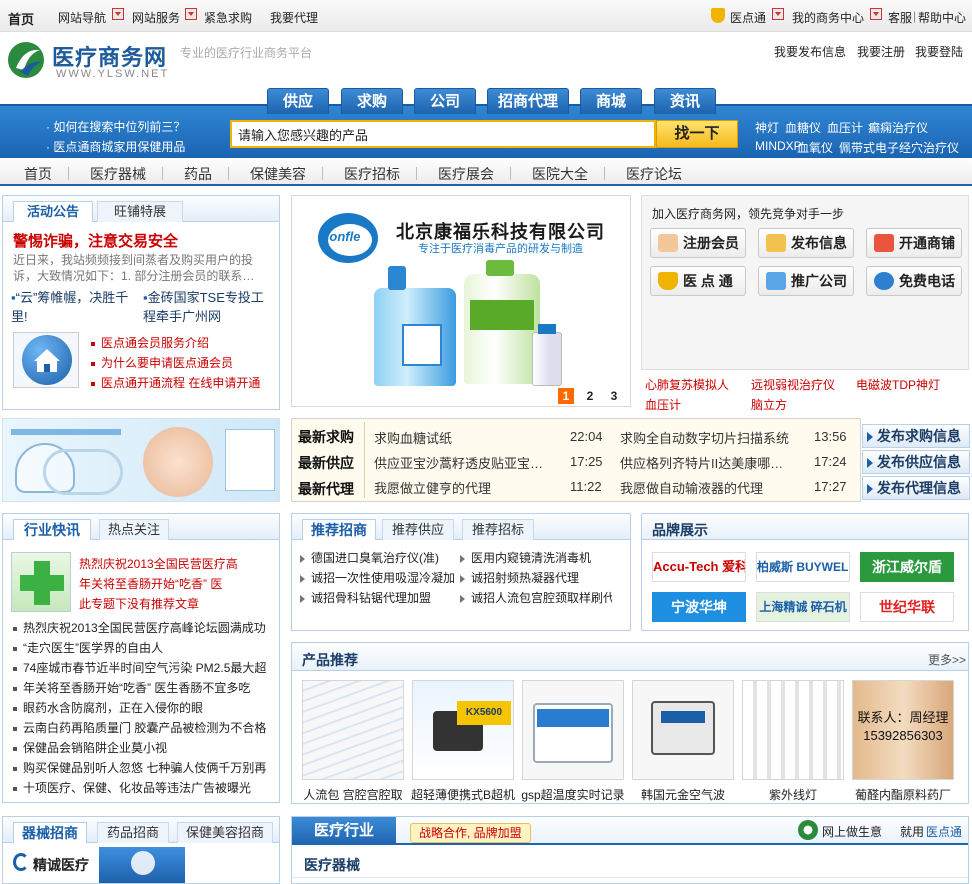 This screenshot has width=972, height=884. What do you see at coordinates (344, 831) in the screenshot?
I see `tab-medical-industry: 医疗行业` at bounding box center [344, 831].